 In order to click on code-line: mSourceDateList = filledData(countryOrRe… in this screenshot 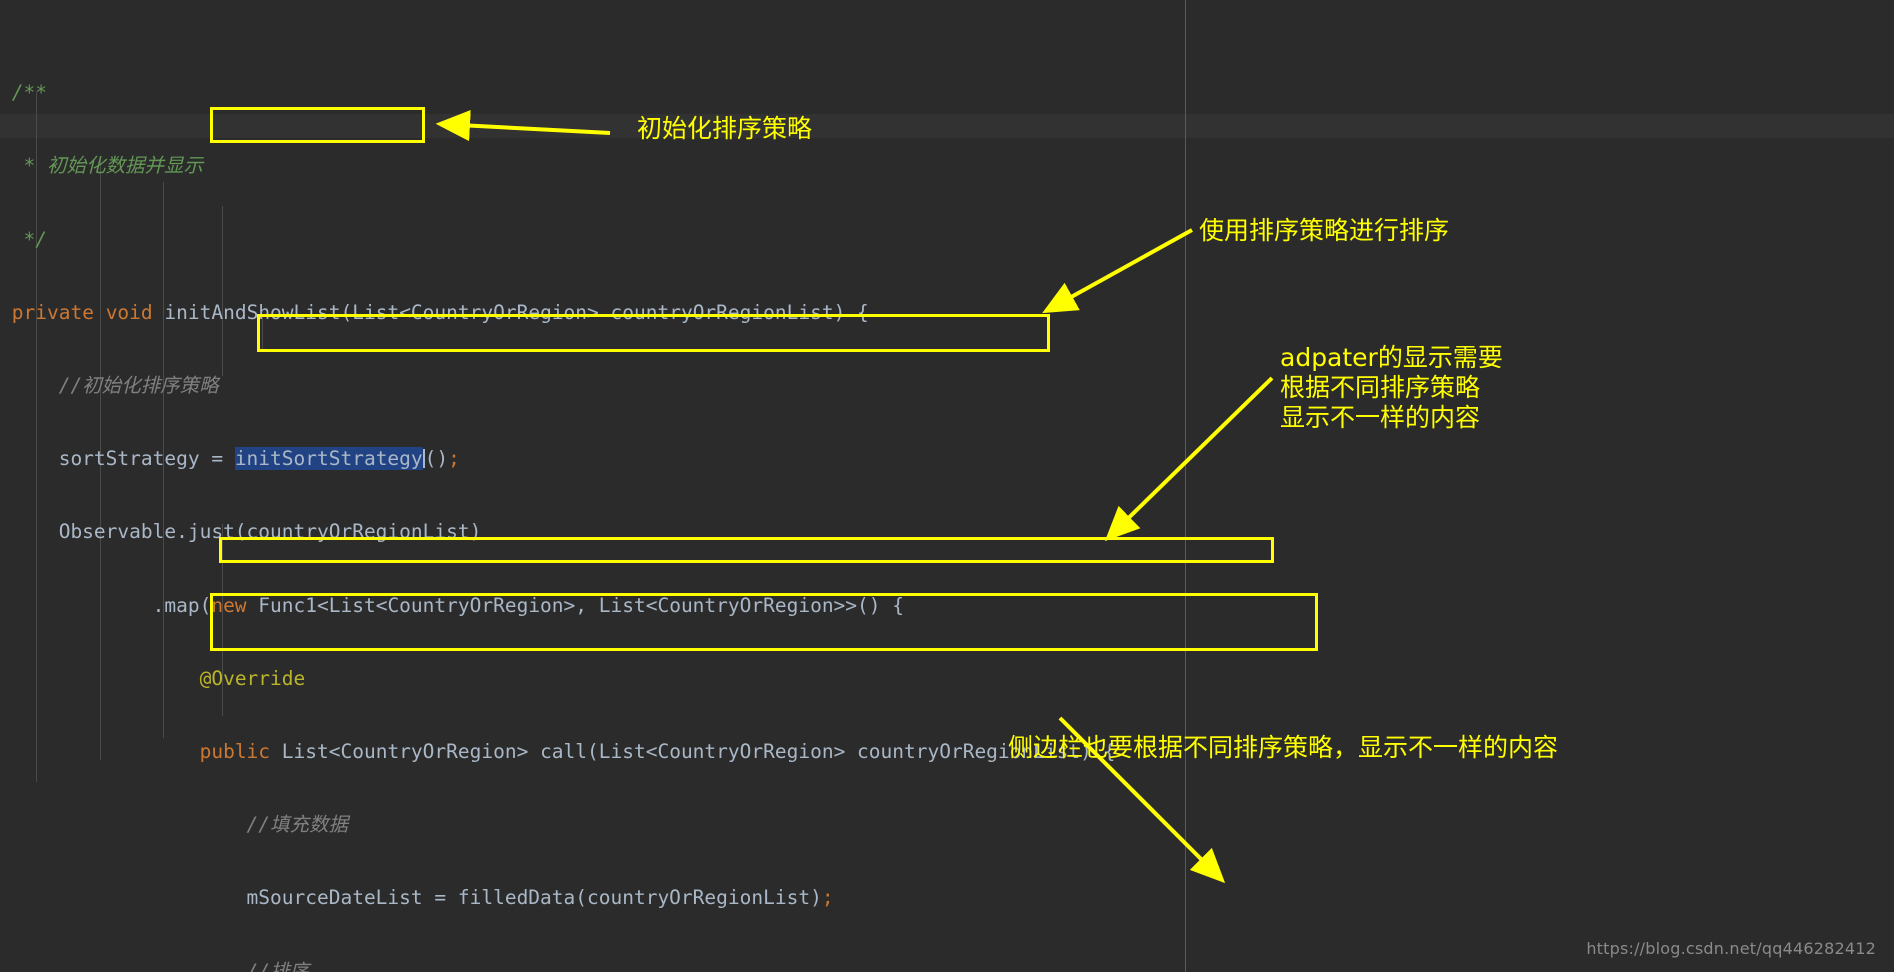, I will do `click(540, 898)`.